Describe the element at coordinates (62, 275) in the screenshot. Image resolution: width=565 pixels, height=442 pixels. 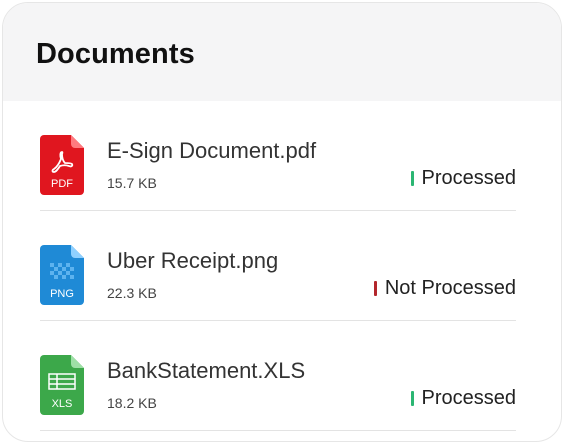
I see `png-file-icon: PNG` at that location.